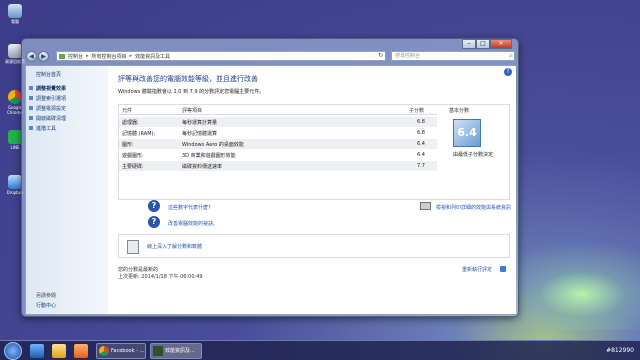 This screenshot has height=360, width=640. What do you see at coordinates (37, 351) in the screenshot?
I see `internet-explorer-icon` at bounding box center [37, 351].